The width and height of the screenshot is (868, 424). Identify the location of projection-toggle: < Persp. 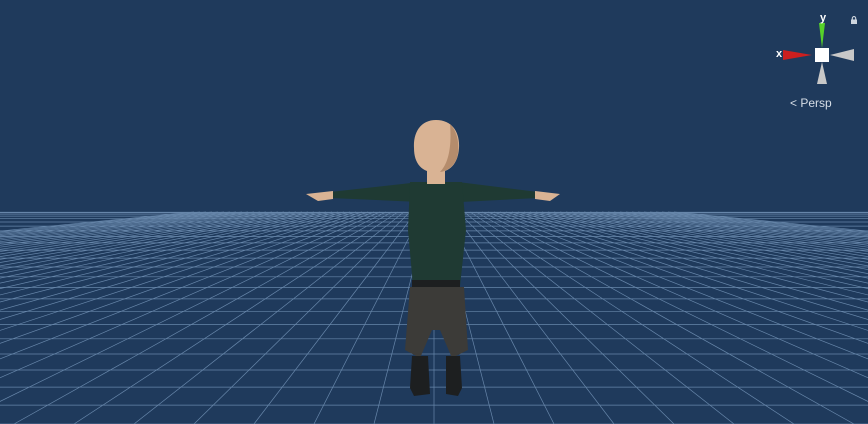
(811, 103).